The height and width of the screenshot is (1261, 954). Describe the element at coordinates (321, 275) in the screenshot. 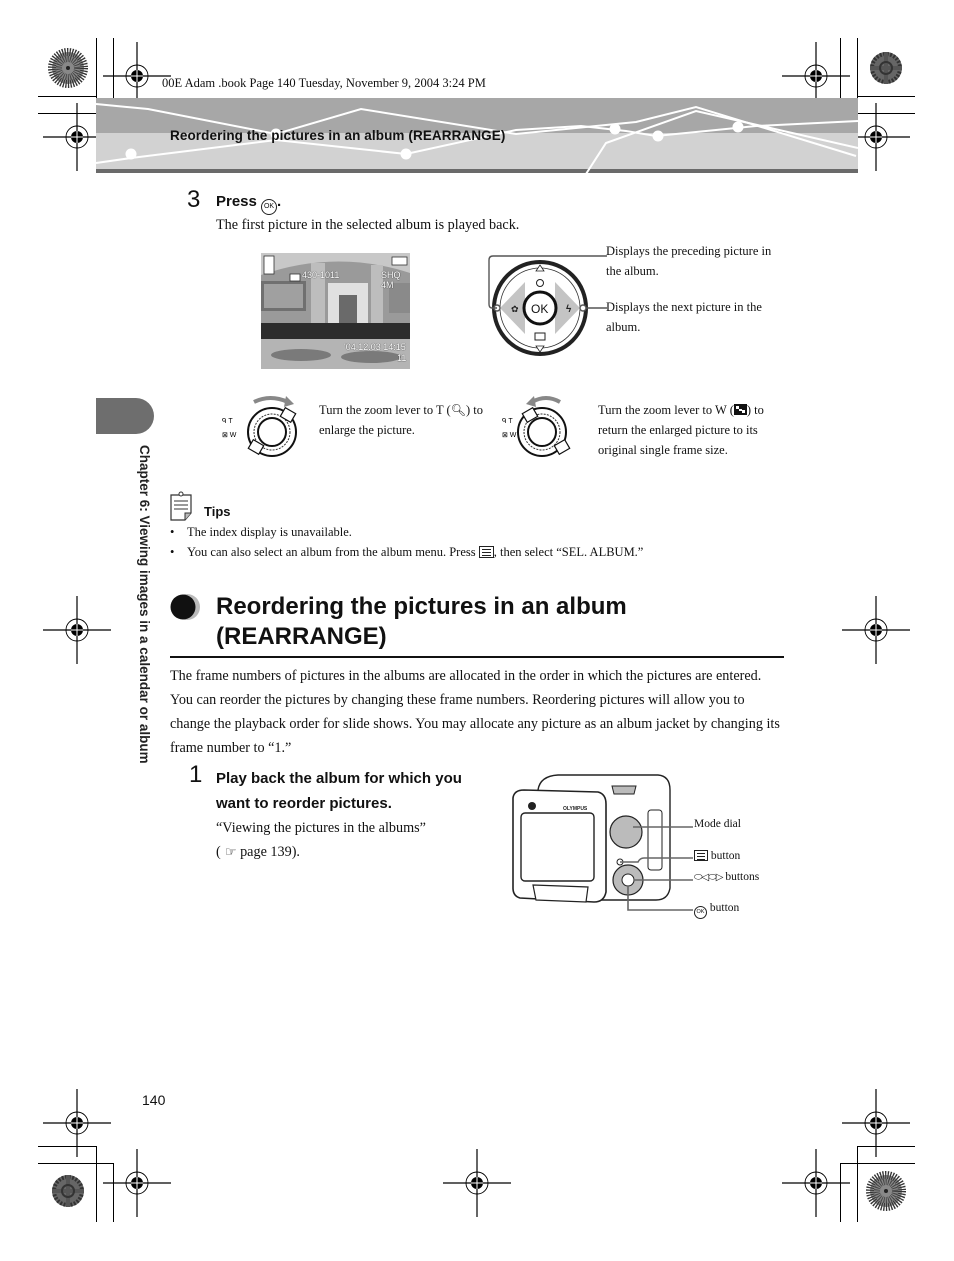

I see `lcd-album-counter: 430-1011` at that location.